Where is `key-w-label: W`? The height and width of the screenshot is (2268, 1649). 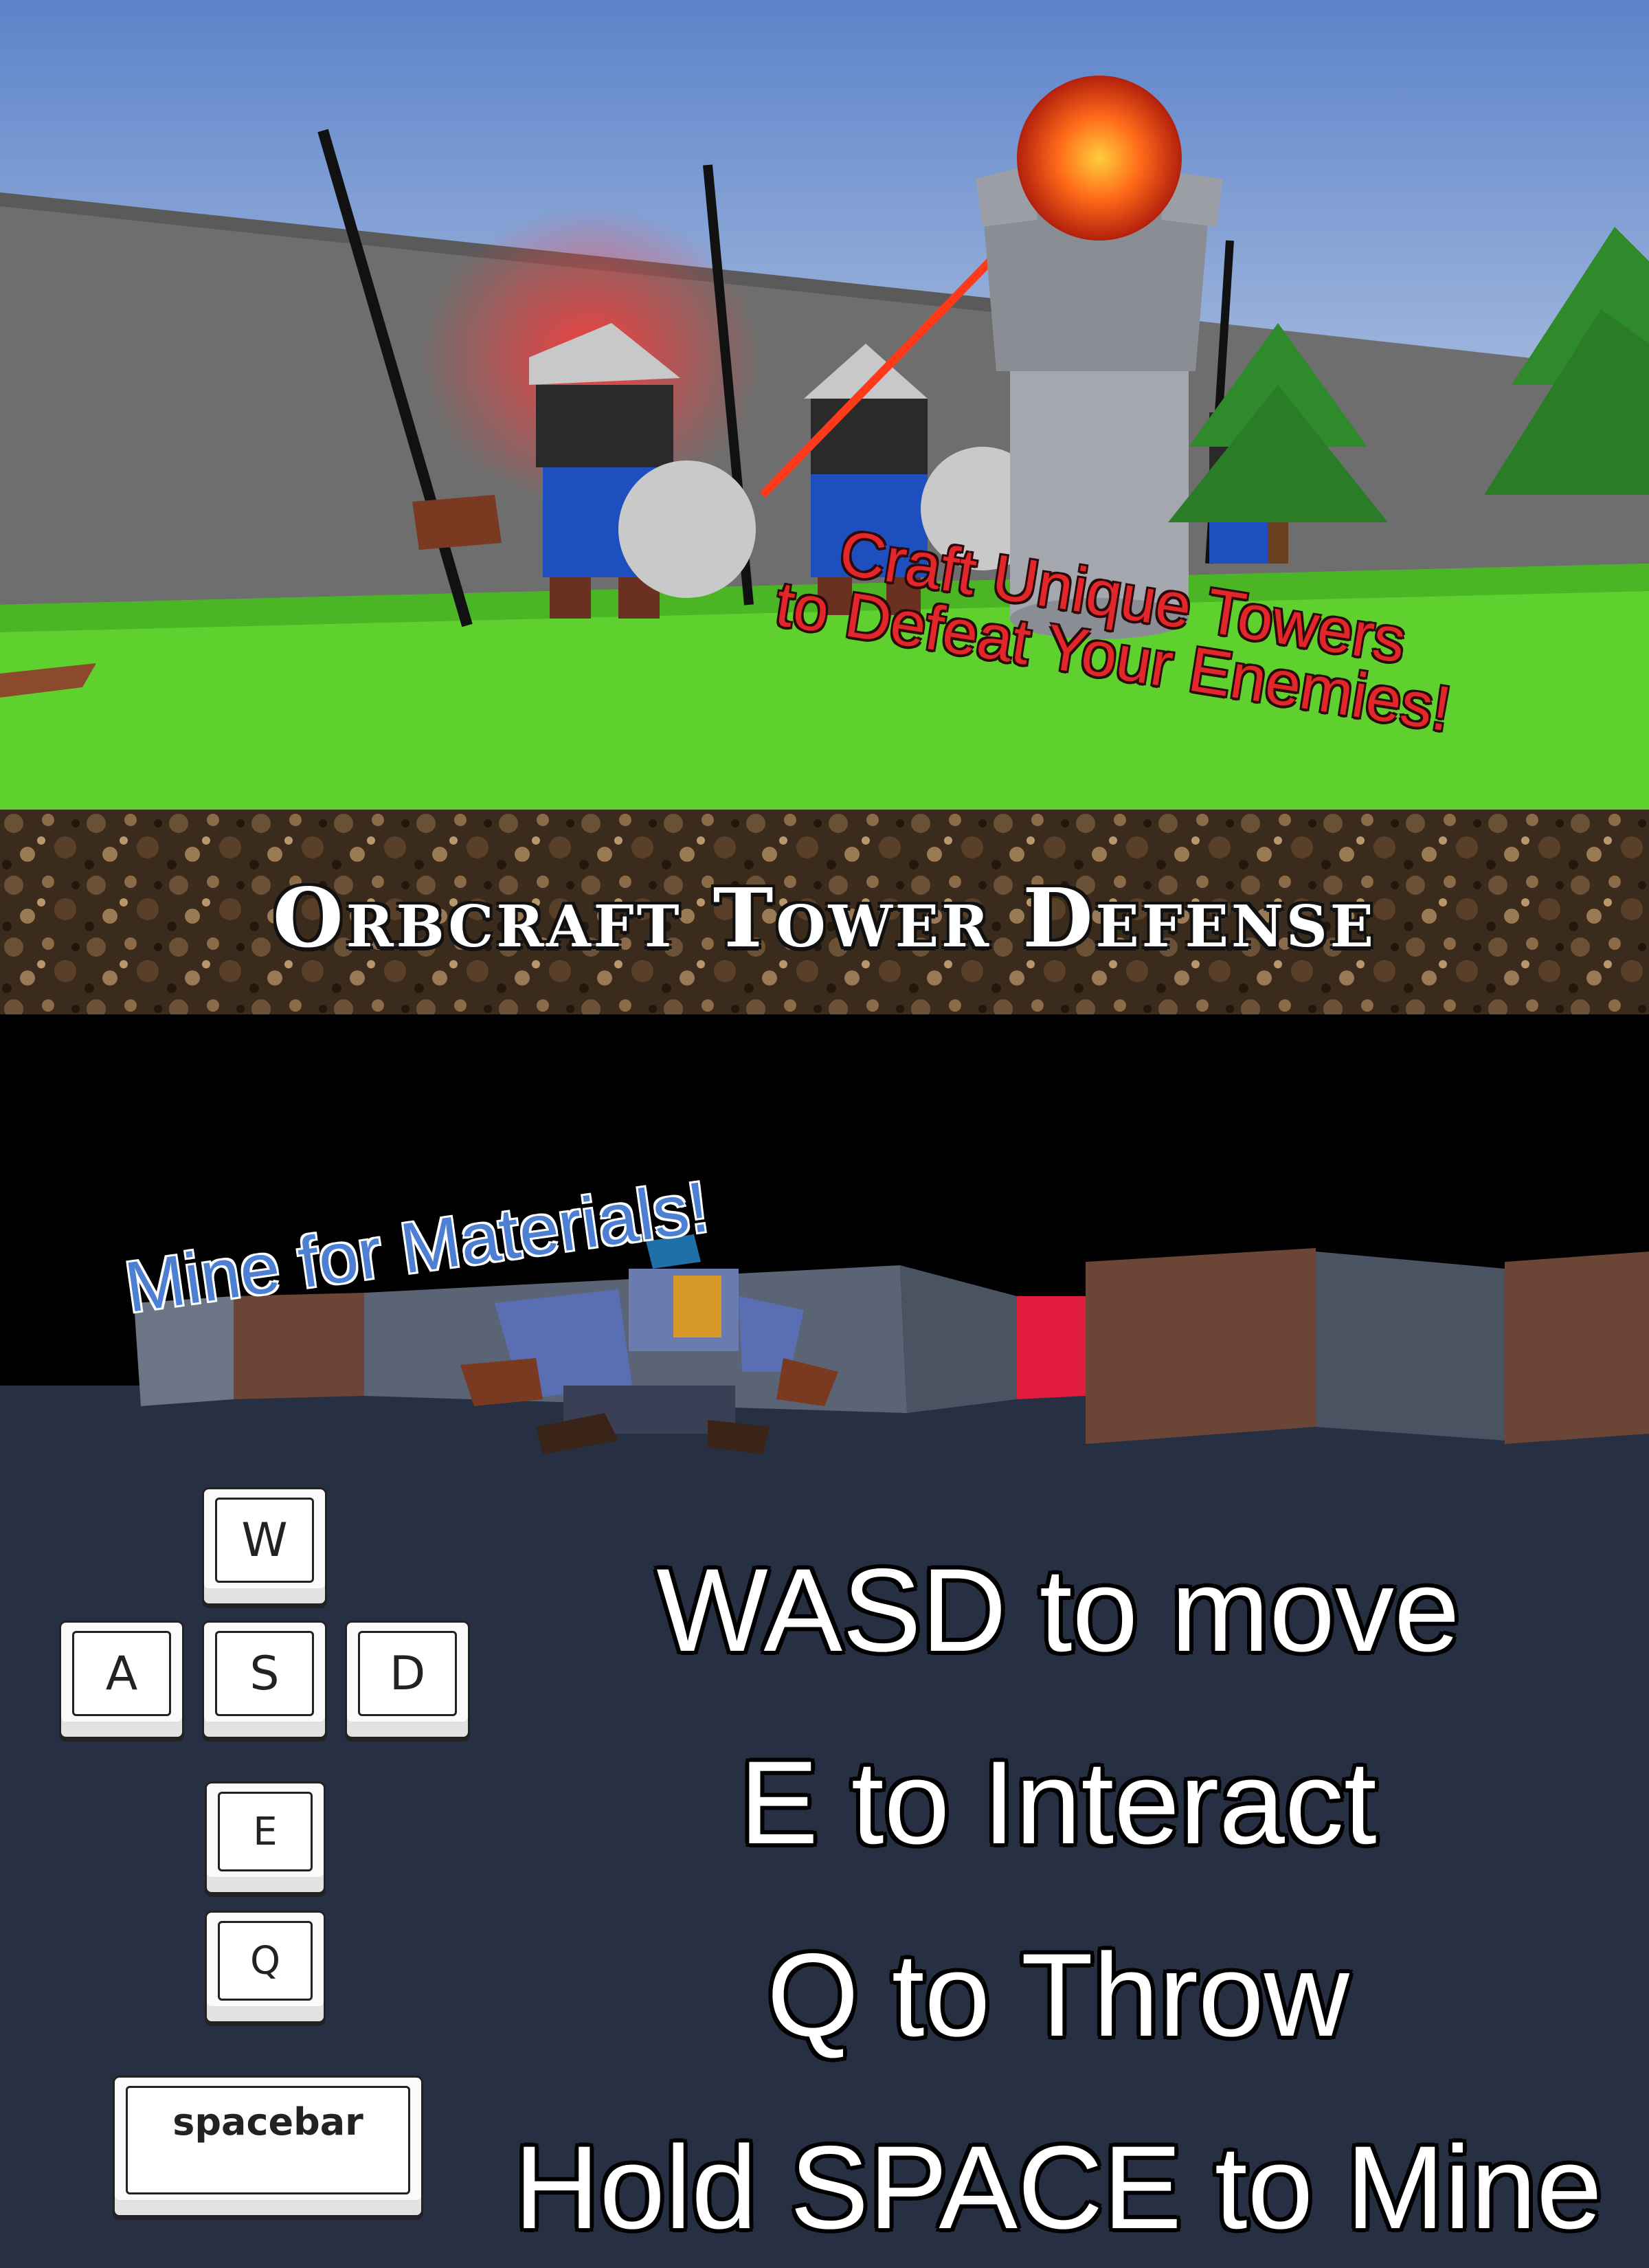
key-w-label: W is located at coordinates (264, 1540).